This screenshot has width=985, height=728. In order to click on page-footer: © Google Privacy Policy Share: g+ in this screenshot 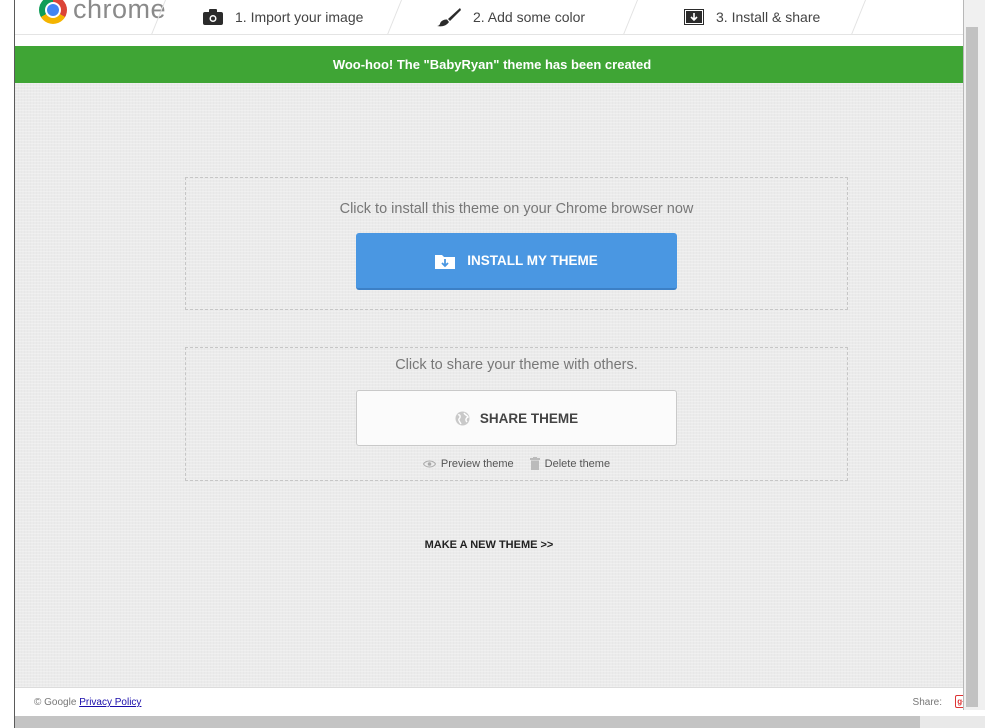, I will do `click(496, 702)`.